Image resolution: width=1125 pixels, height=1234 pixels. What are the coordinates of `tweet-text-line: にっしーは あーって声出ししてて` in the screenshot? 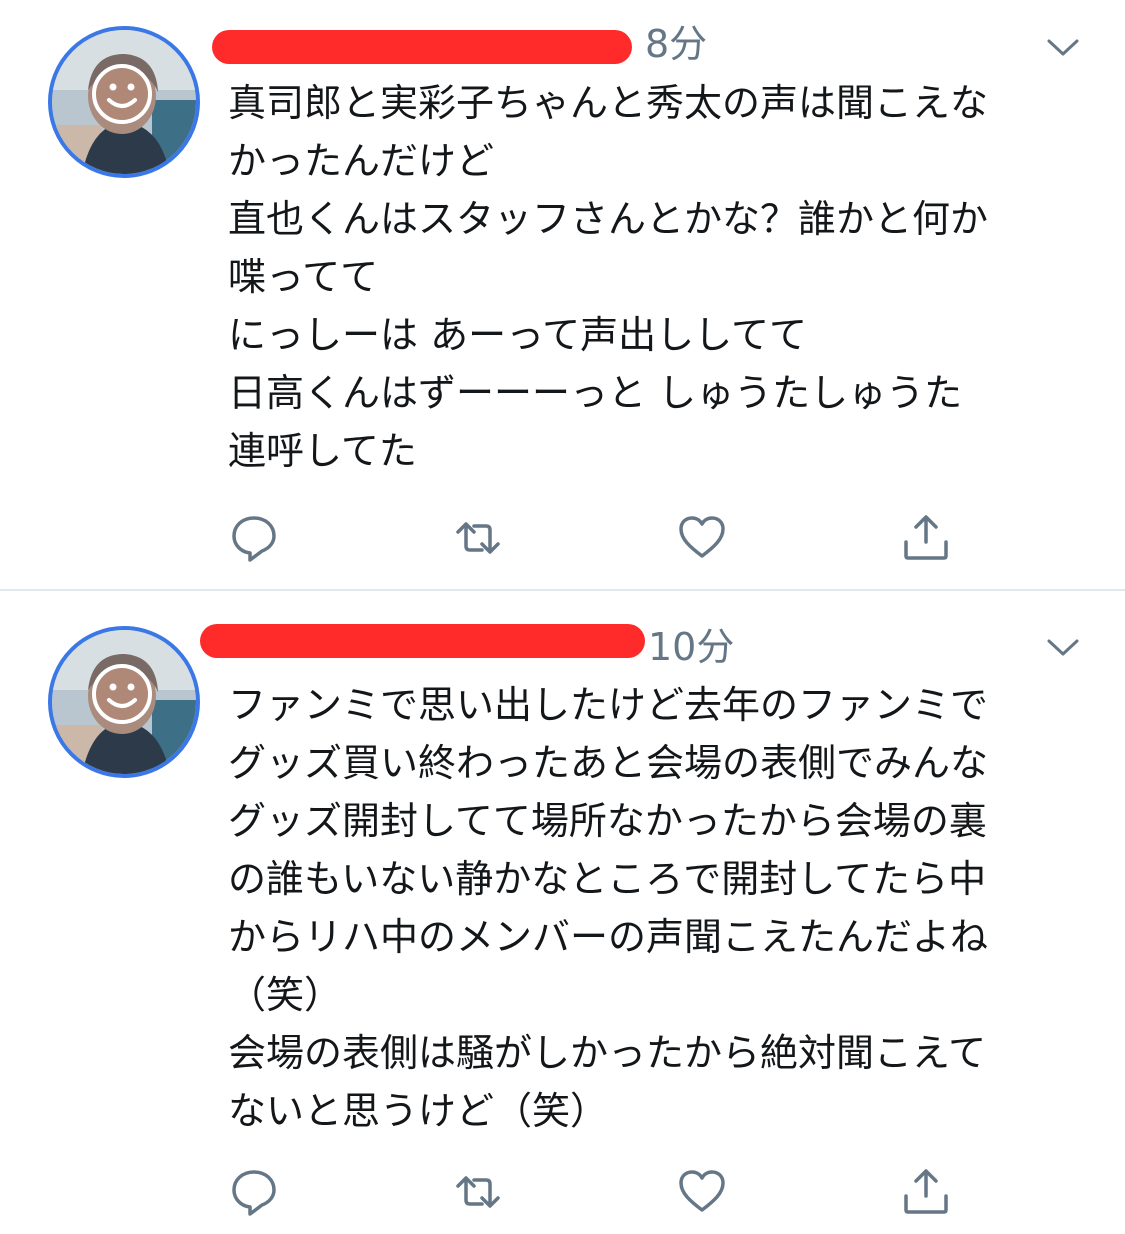 It's located at (518, 335).